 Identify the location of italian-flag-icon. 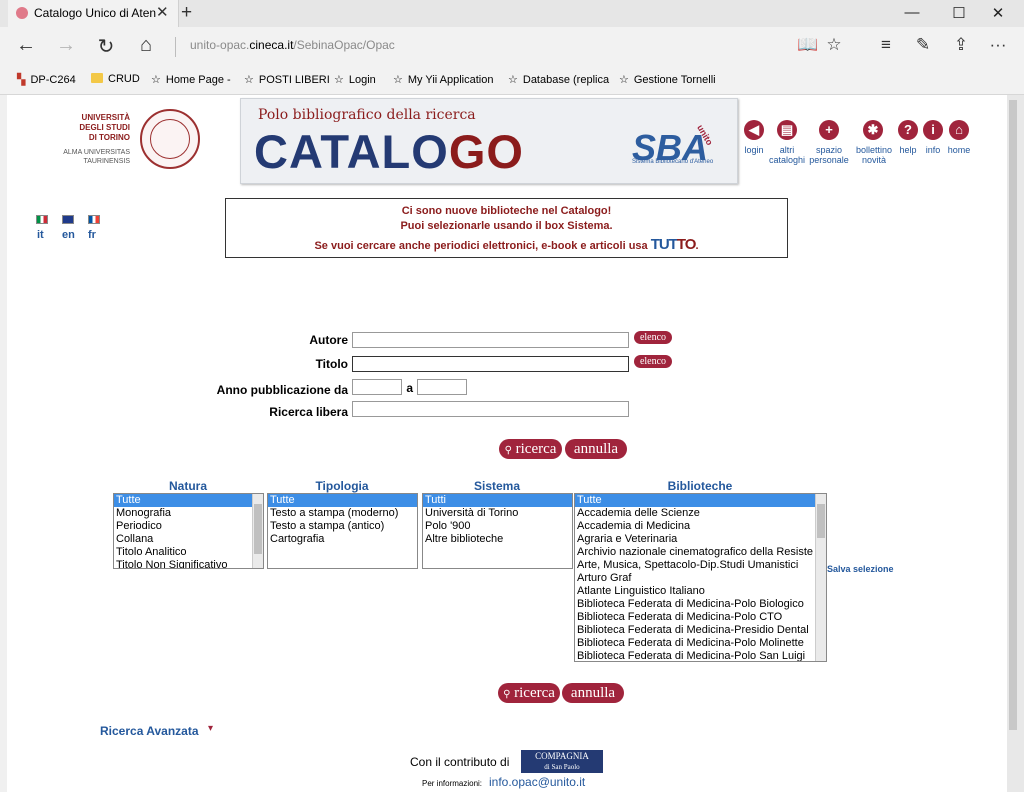
(42, 219).